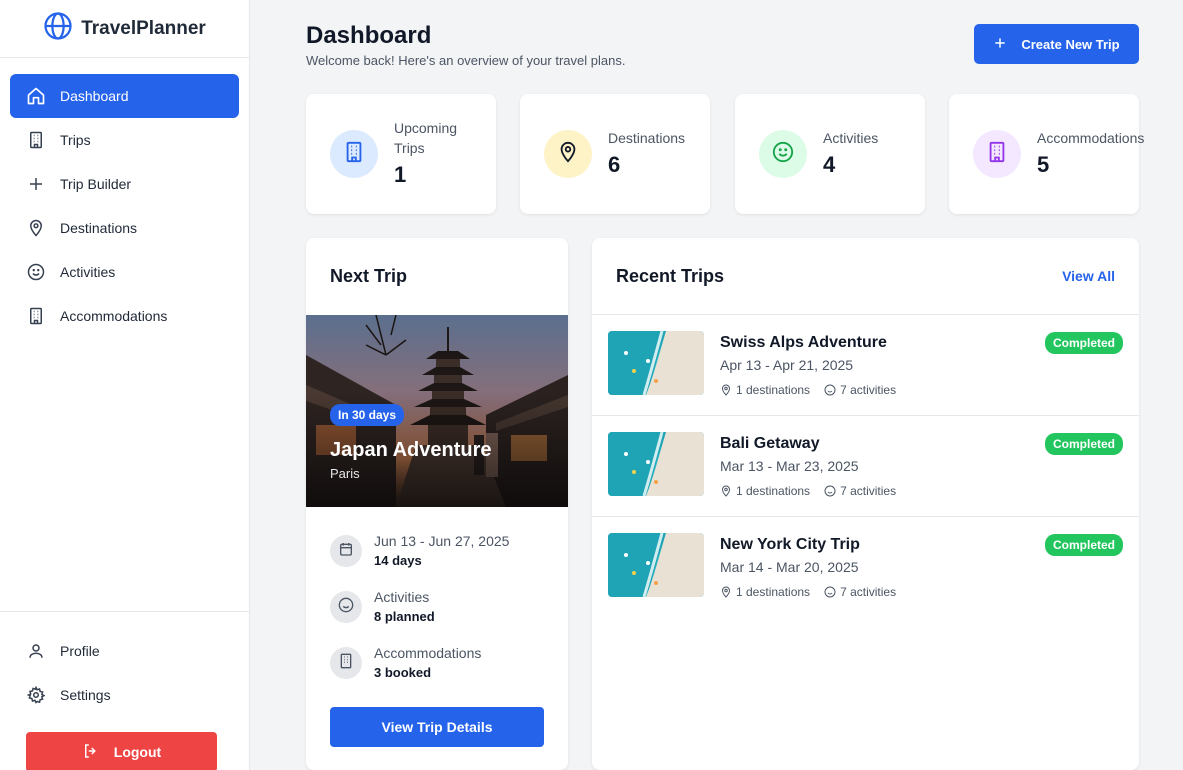  What do you see at coordinates (94, 96) in the screenshot?
I see `sidebar-item-label: Dashboard` at bounding box center [94, 96].